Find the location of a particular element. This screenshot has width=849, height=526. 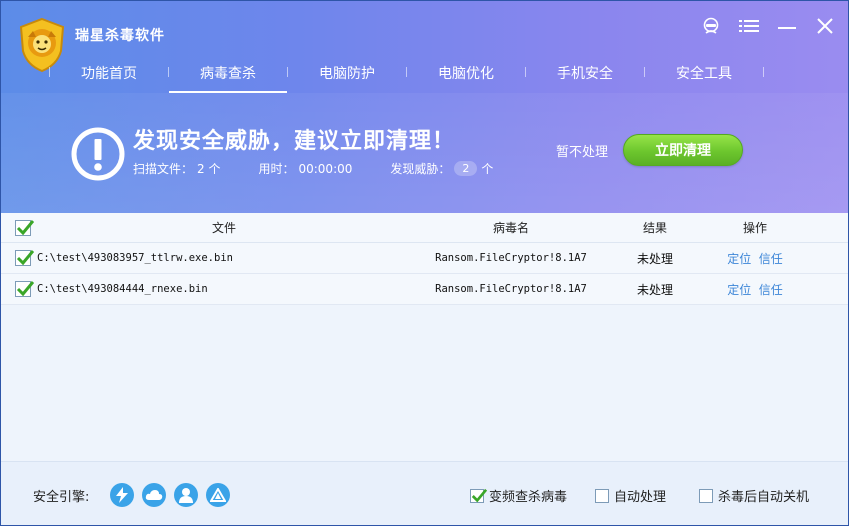

clean-now-button: 立即清理 is located at coordinates (683, 150).